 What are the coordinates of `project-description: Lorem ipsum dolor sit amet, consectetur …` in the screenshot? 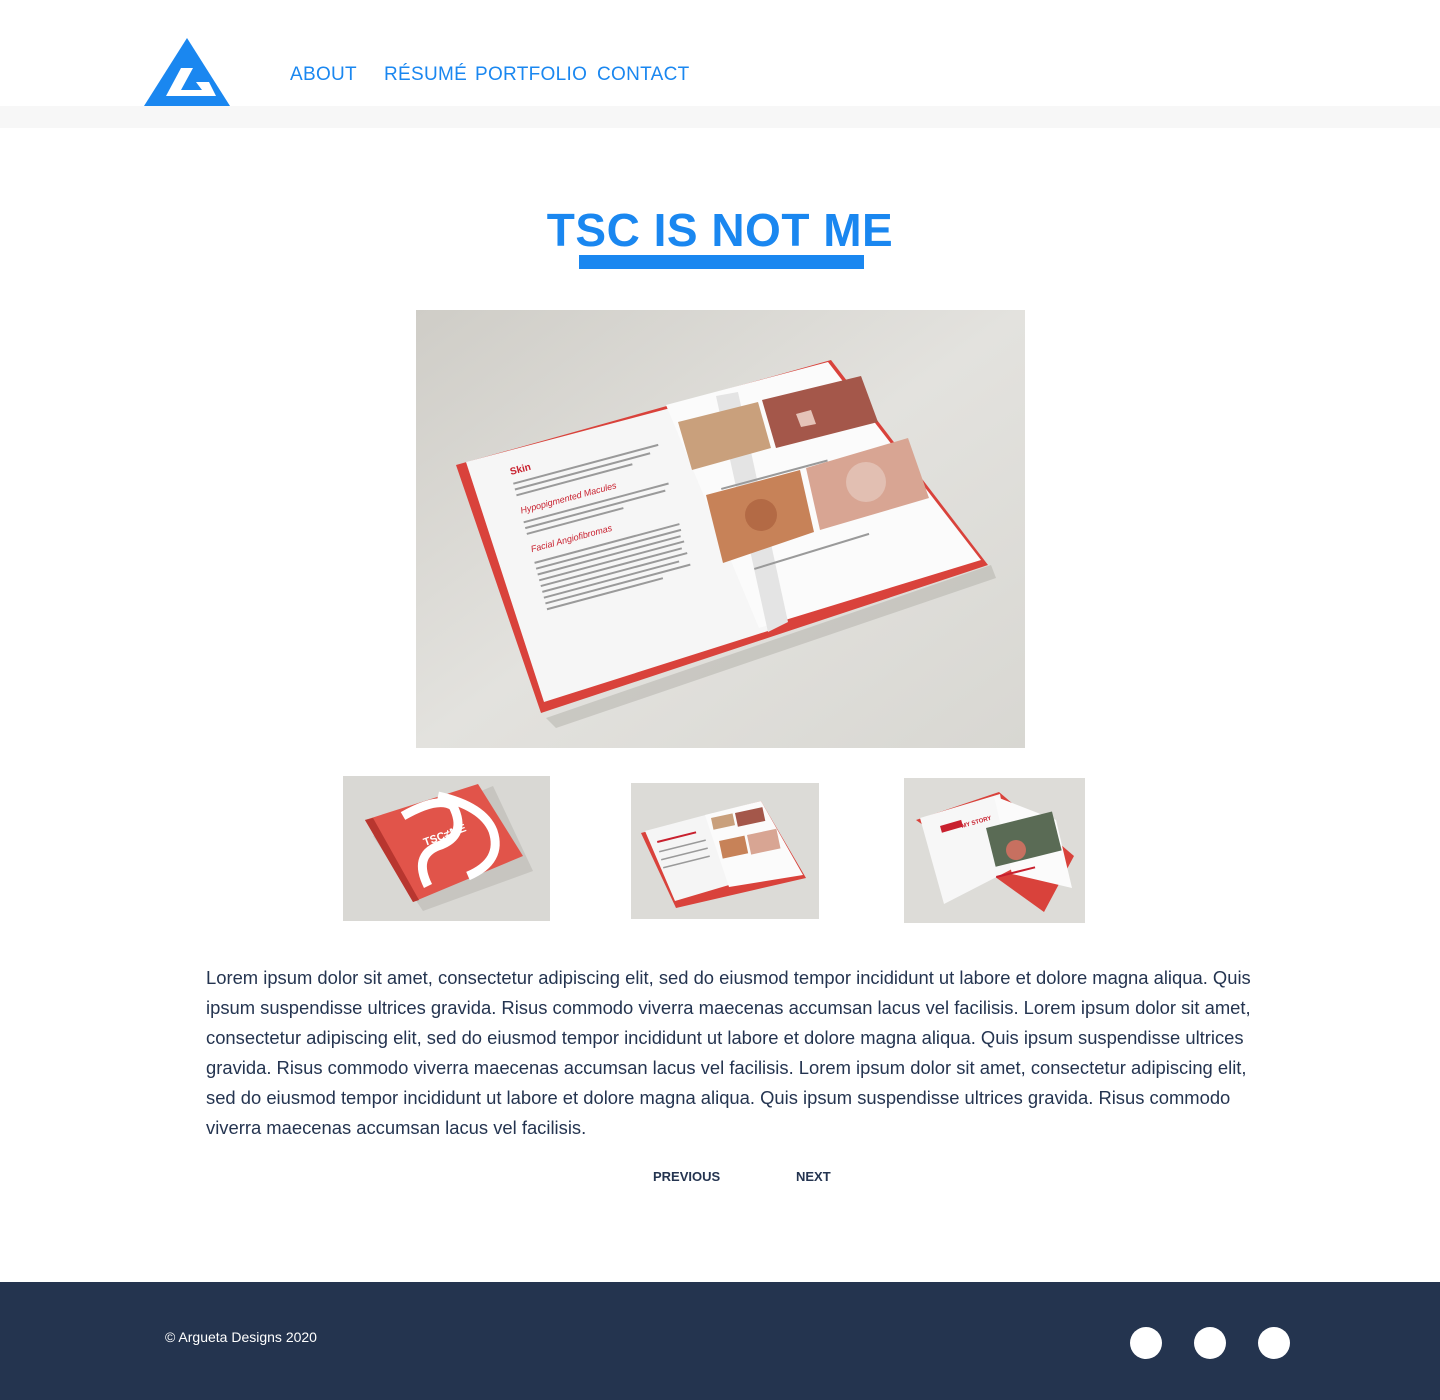 It's located at (728, 1052).